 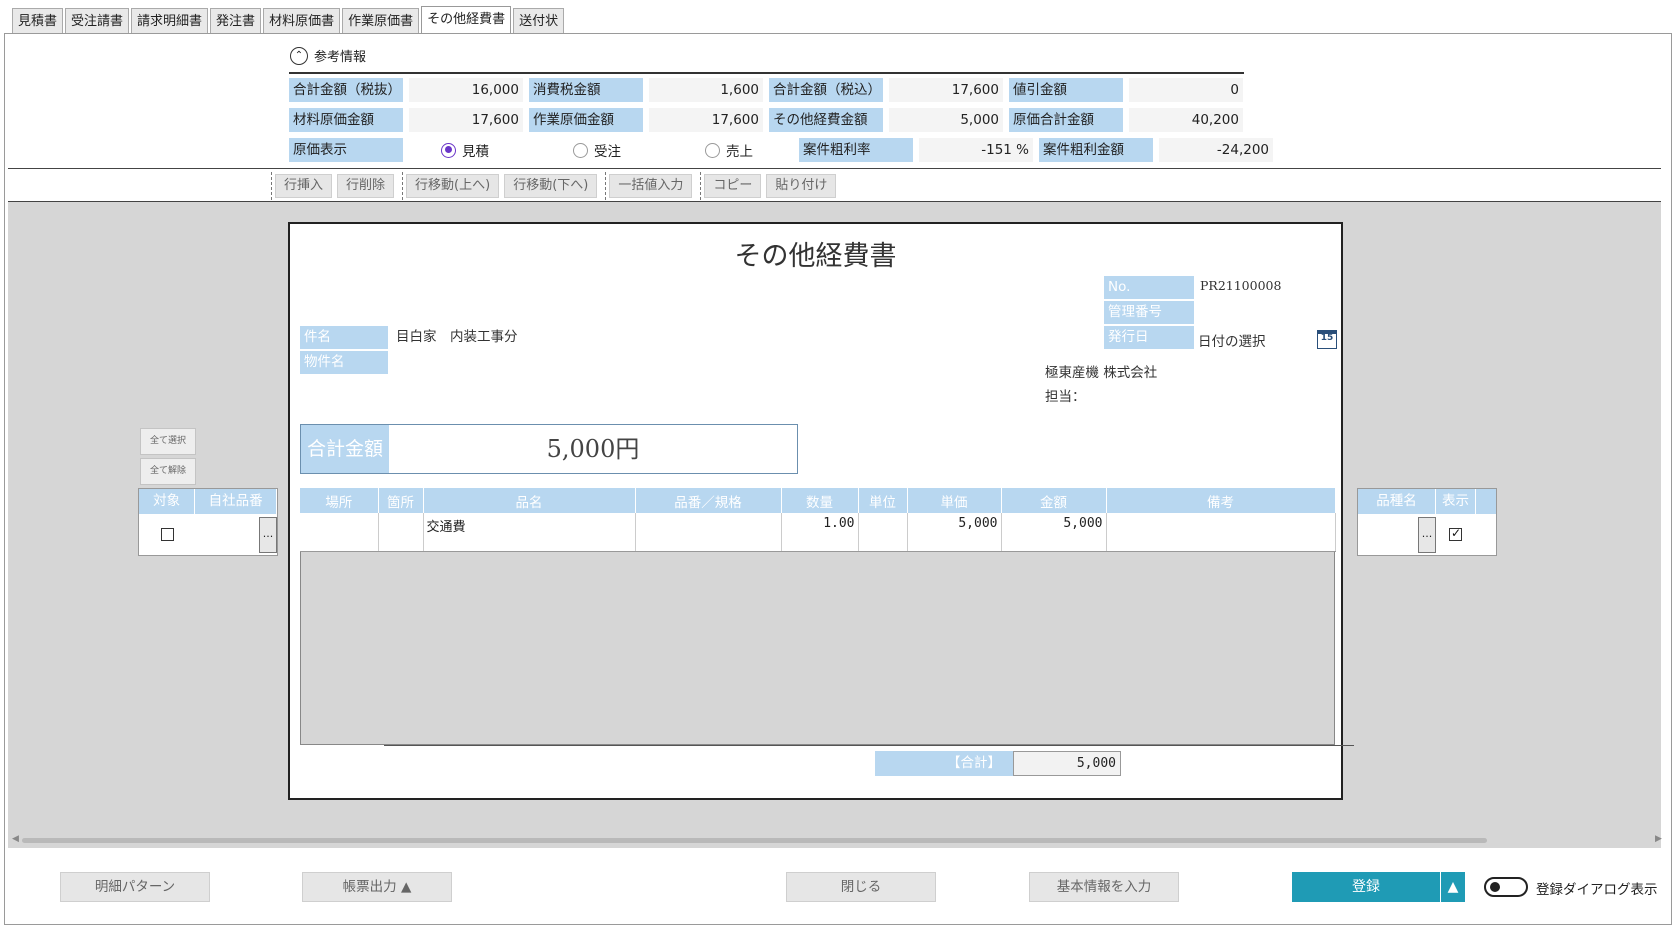 I want to click on tab-order-acceptance: 受注請書, so click(x=97, y=21).